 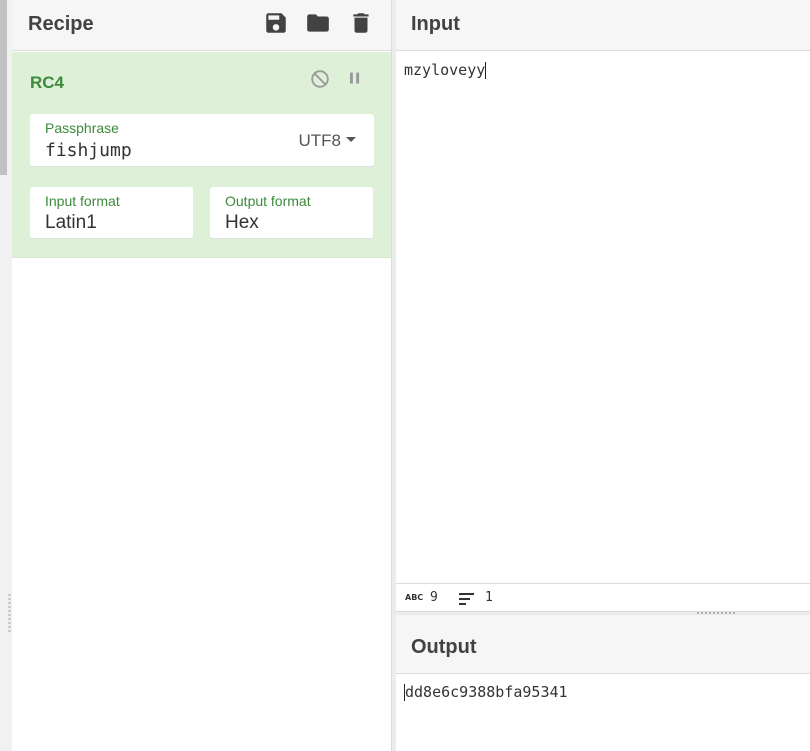 I want to click on passphrase-value: fishjump, so click(x=88, y=150).